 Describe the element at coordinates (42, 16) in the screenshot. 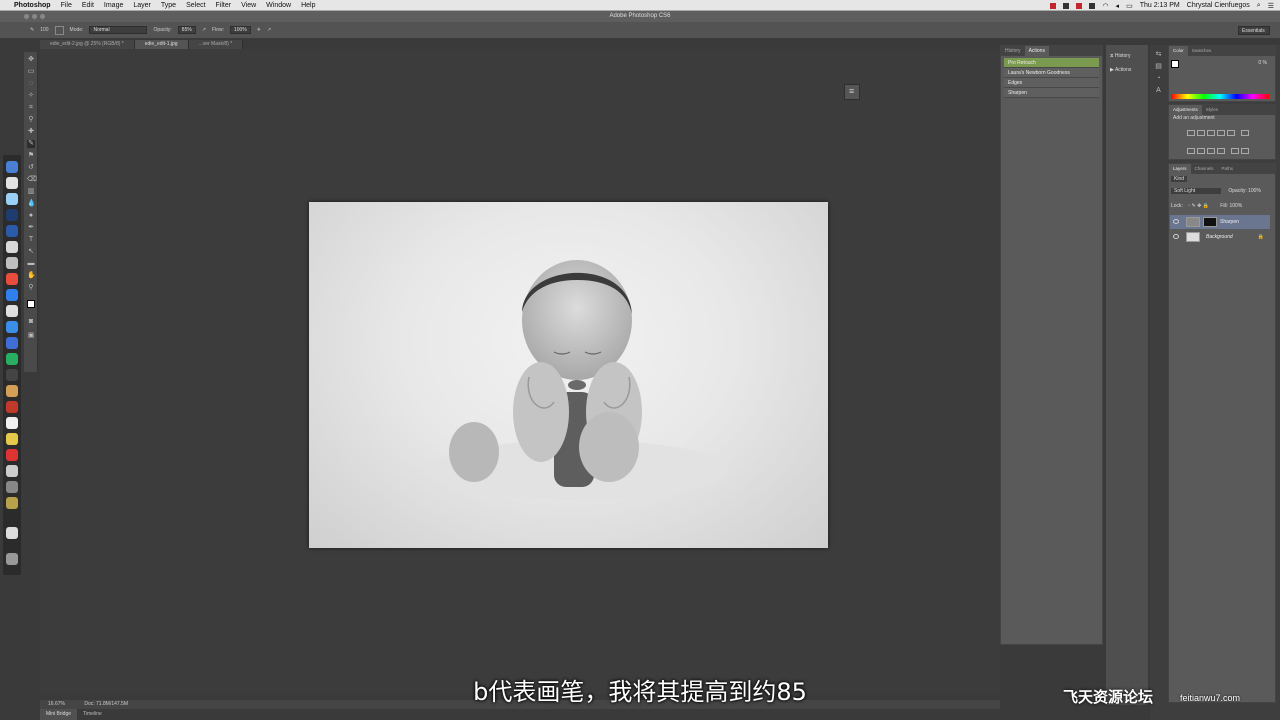

I see `zoom-button` at that location.